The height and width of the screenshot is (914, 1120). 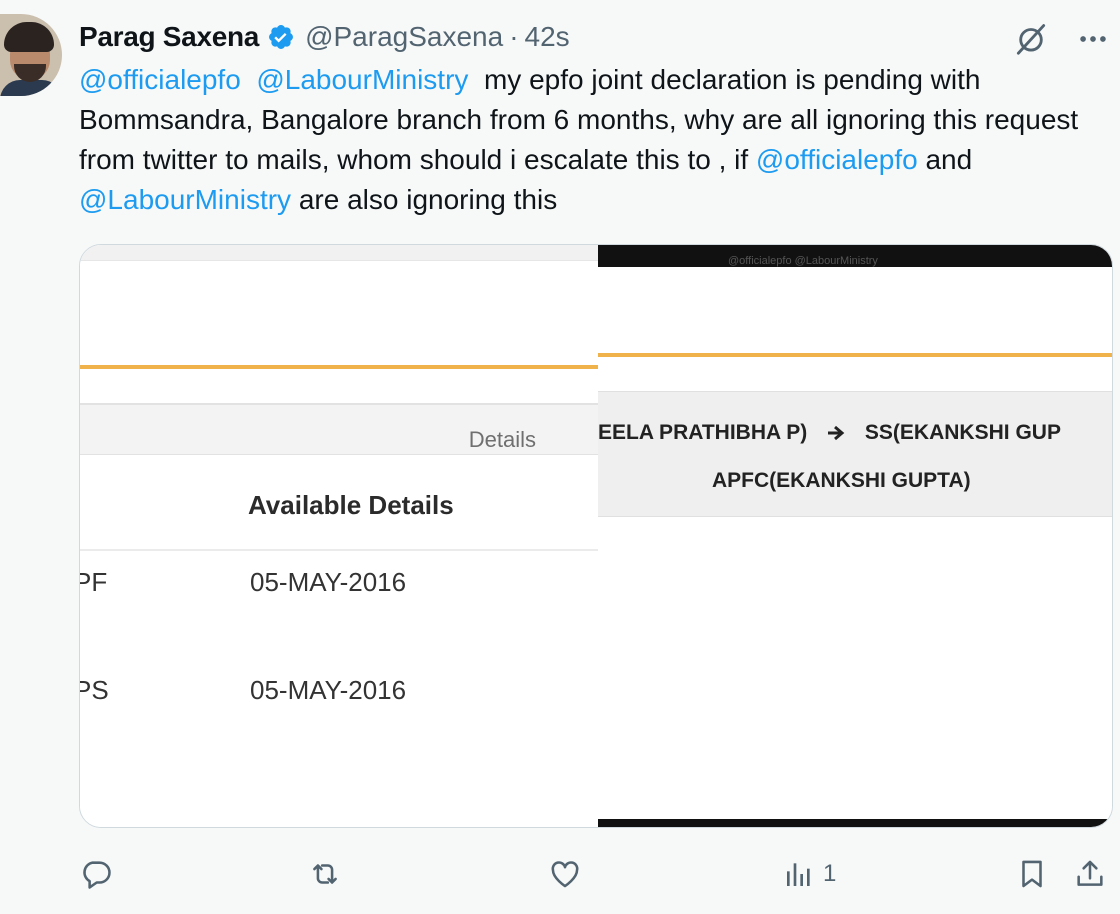 What do you see at coordinates (502, 439) in the screenshot?
I see `details-header: Details` at bounding box center [502, 439].